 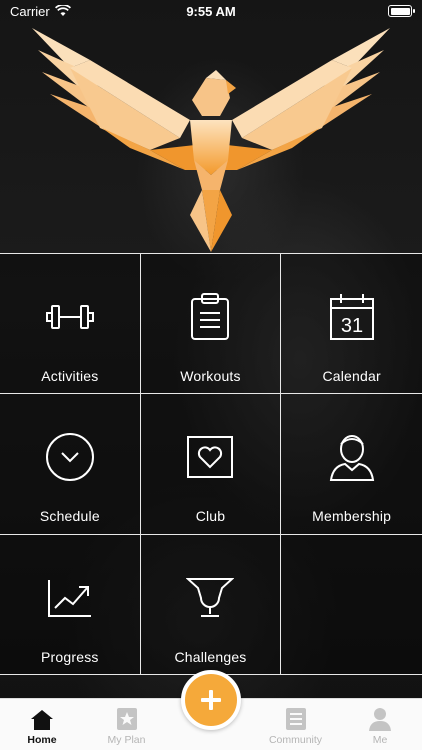 I want to click on dumbbell-icon, so click(x=70, y=317).